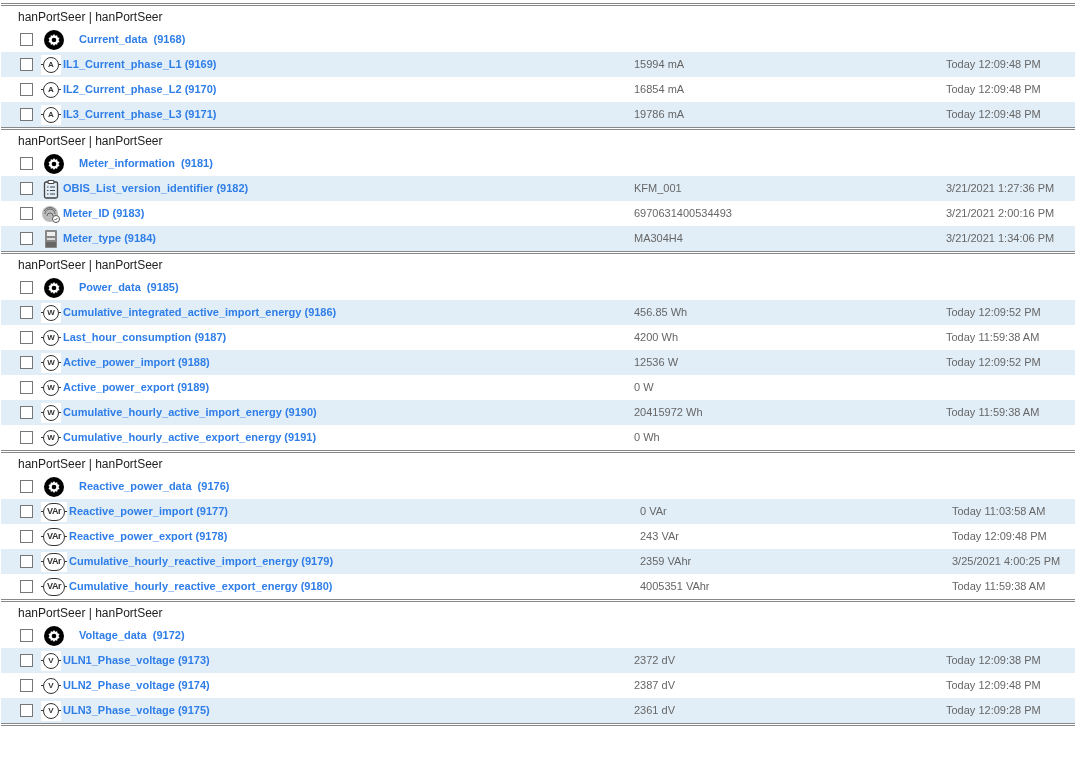 This screenshot has height=762, width=1076. Describe the element at coordinates (657, 338) in the screenshot. I see `value-text: 4200 Wh` at that location.